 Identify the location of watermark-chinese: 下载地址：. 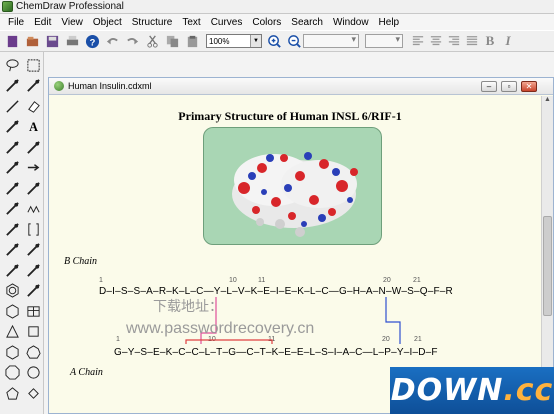
(188, 306).